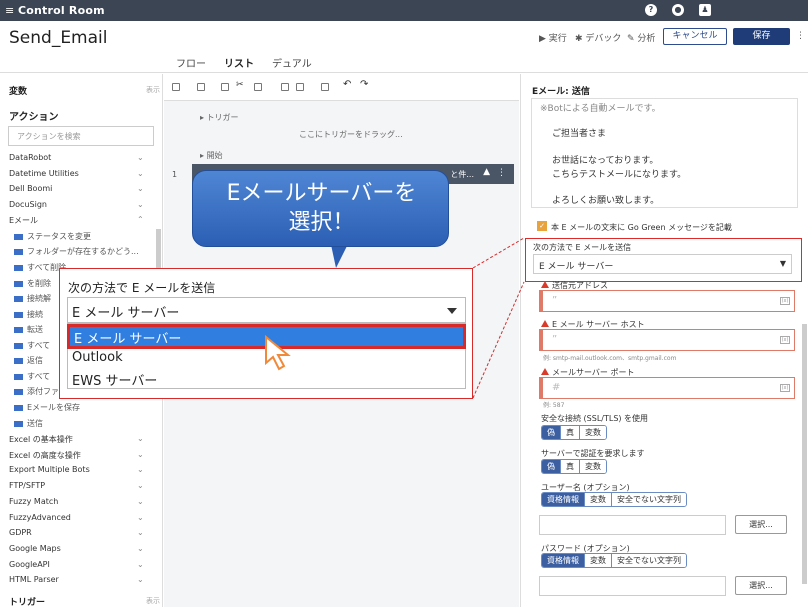 The image size is (808, 608). I want to click on zoom-select-value: E メール サーバー, so click(126, 313).